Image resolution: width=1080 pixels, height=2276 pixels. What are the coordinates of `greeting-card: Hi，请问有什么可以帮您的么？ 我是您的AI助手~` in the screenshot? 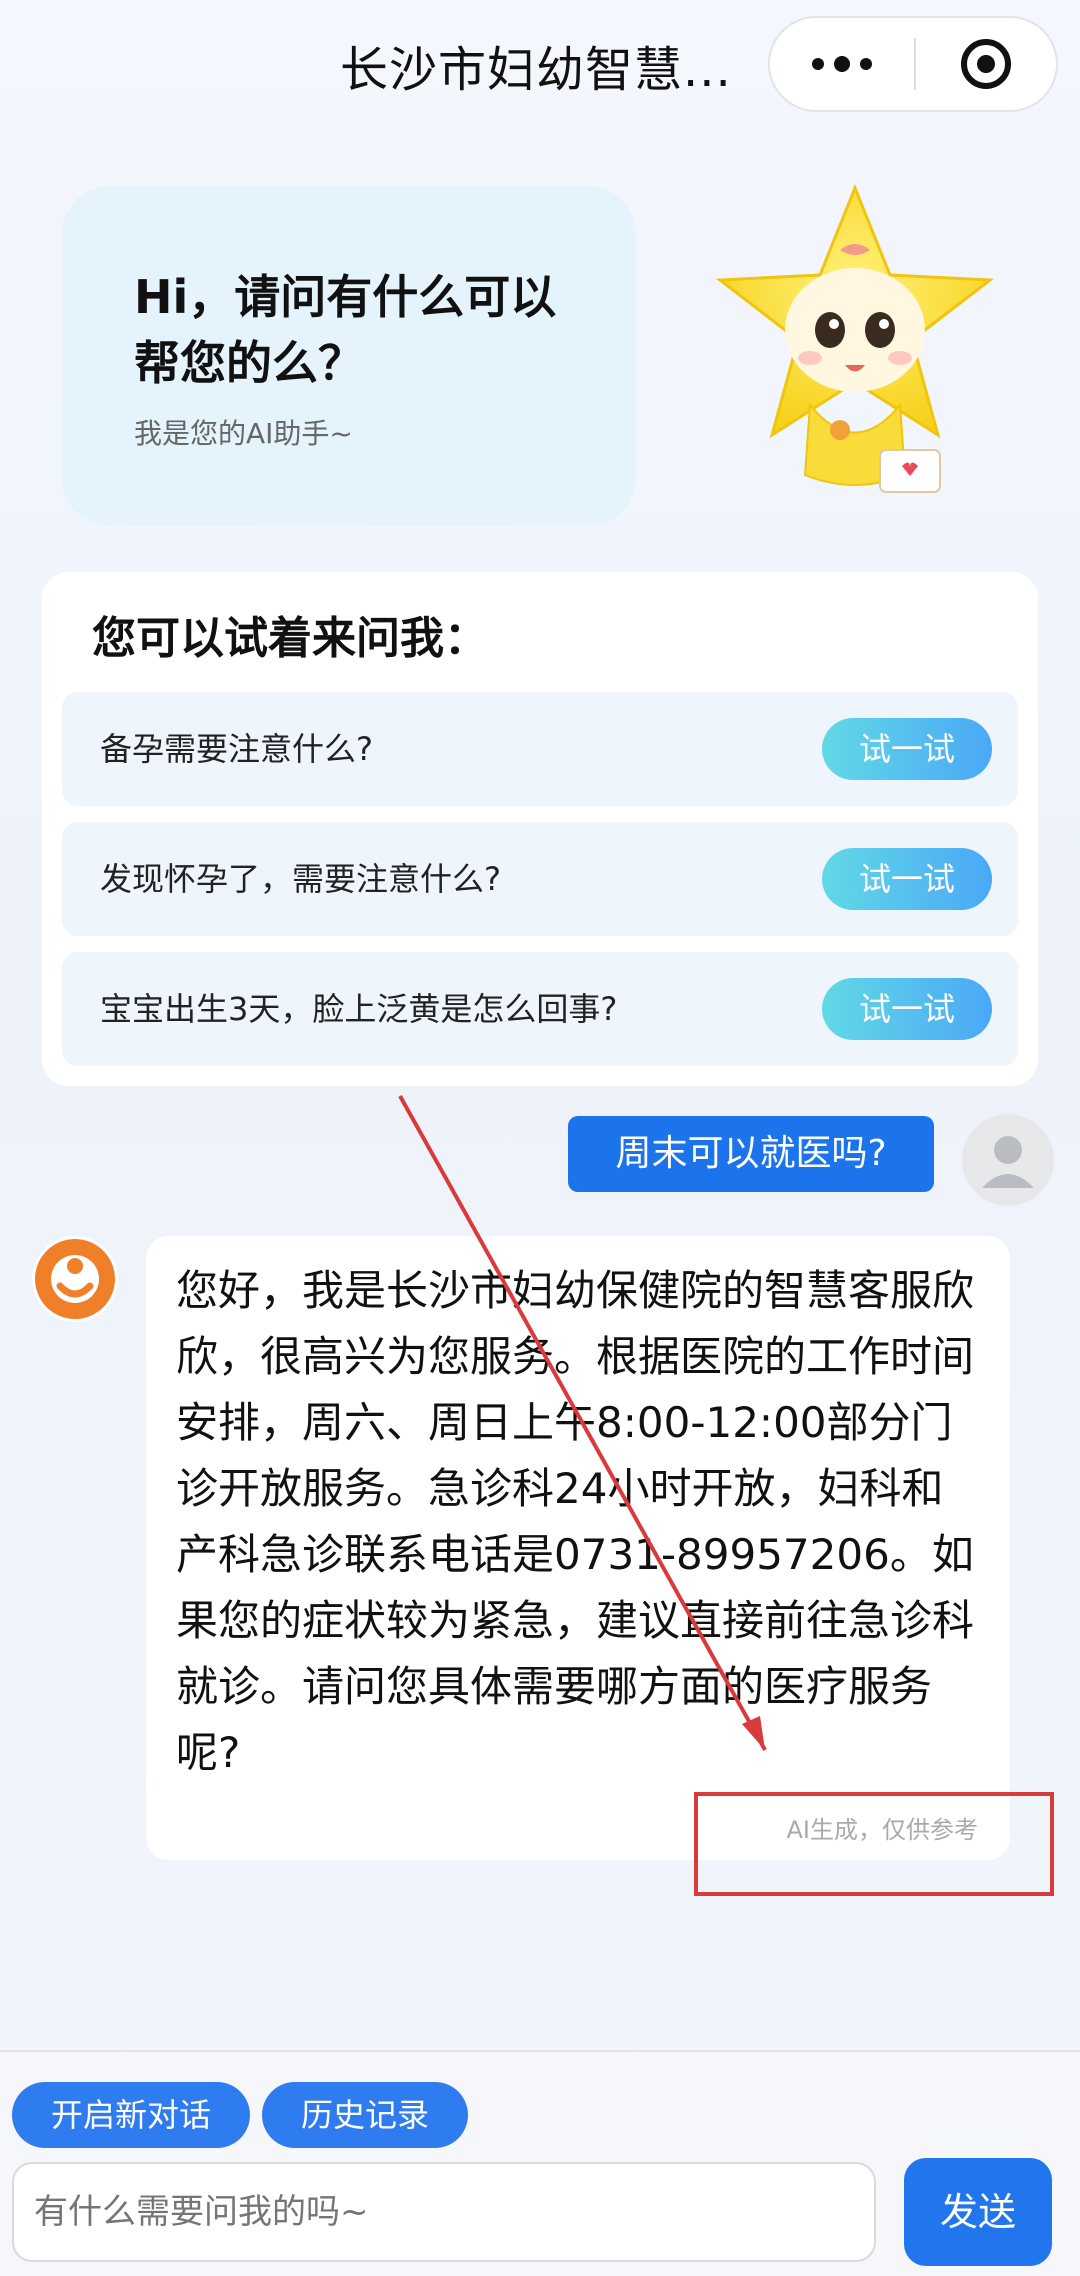 It's located at (349, 356).